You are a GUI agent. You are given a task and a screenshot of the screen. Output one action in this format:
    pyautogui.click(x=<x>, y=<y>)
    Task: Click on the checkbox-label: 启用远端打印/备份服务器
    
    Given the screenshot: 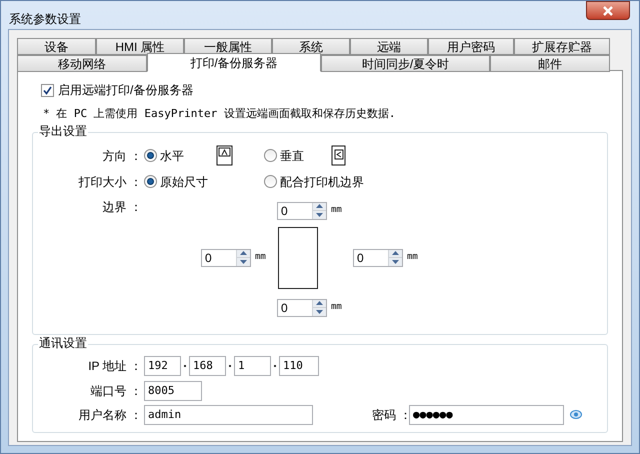 What is the action you would take?
    pyautogui.click(x=126, y=90)
    